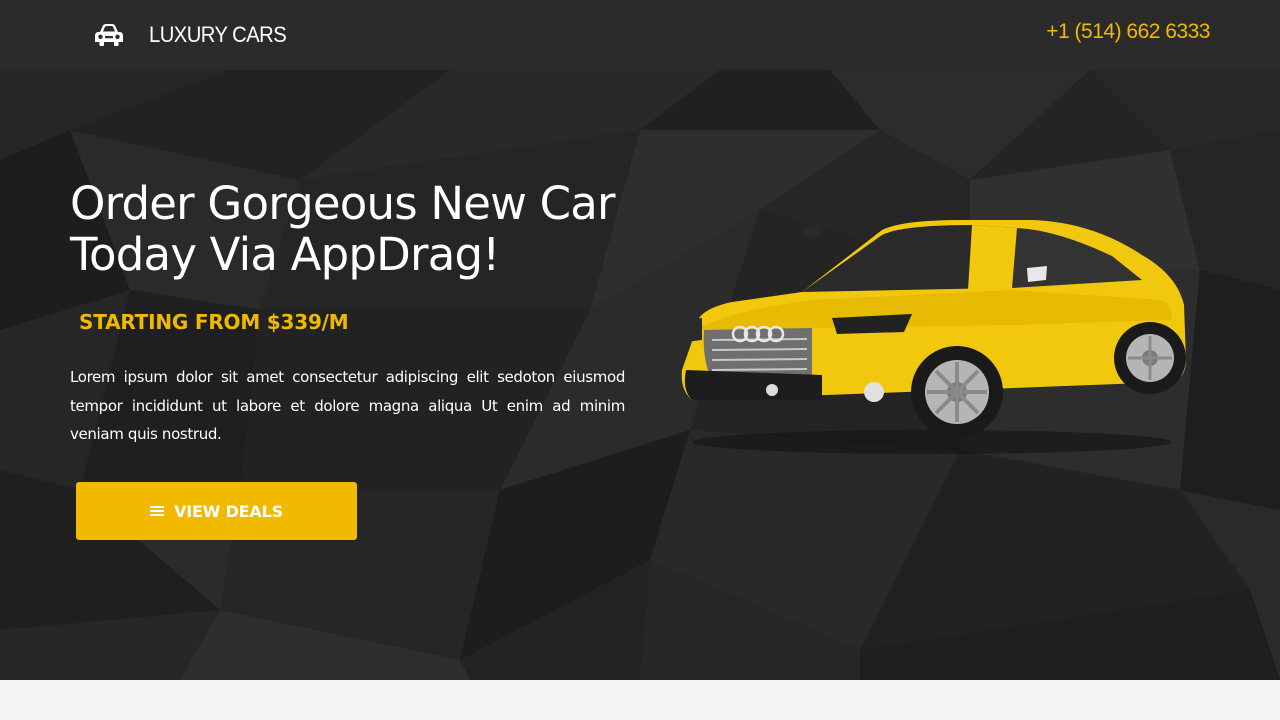  I want to click on price-tagline: STARTING FROM $339/M, so click(214, 322).